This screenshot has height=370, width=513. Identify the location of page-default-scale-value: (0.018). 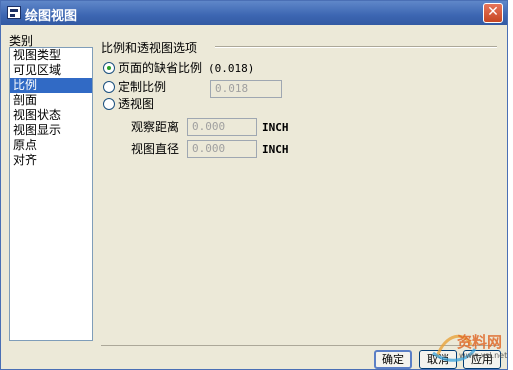
(231, 68).